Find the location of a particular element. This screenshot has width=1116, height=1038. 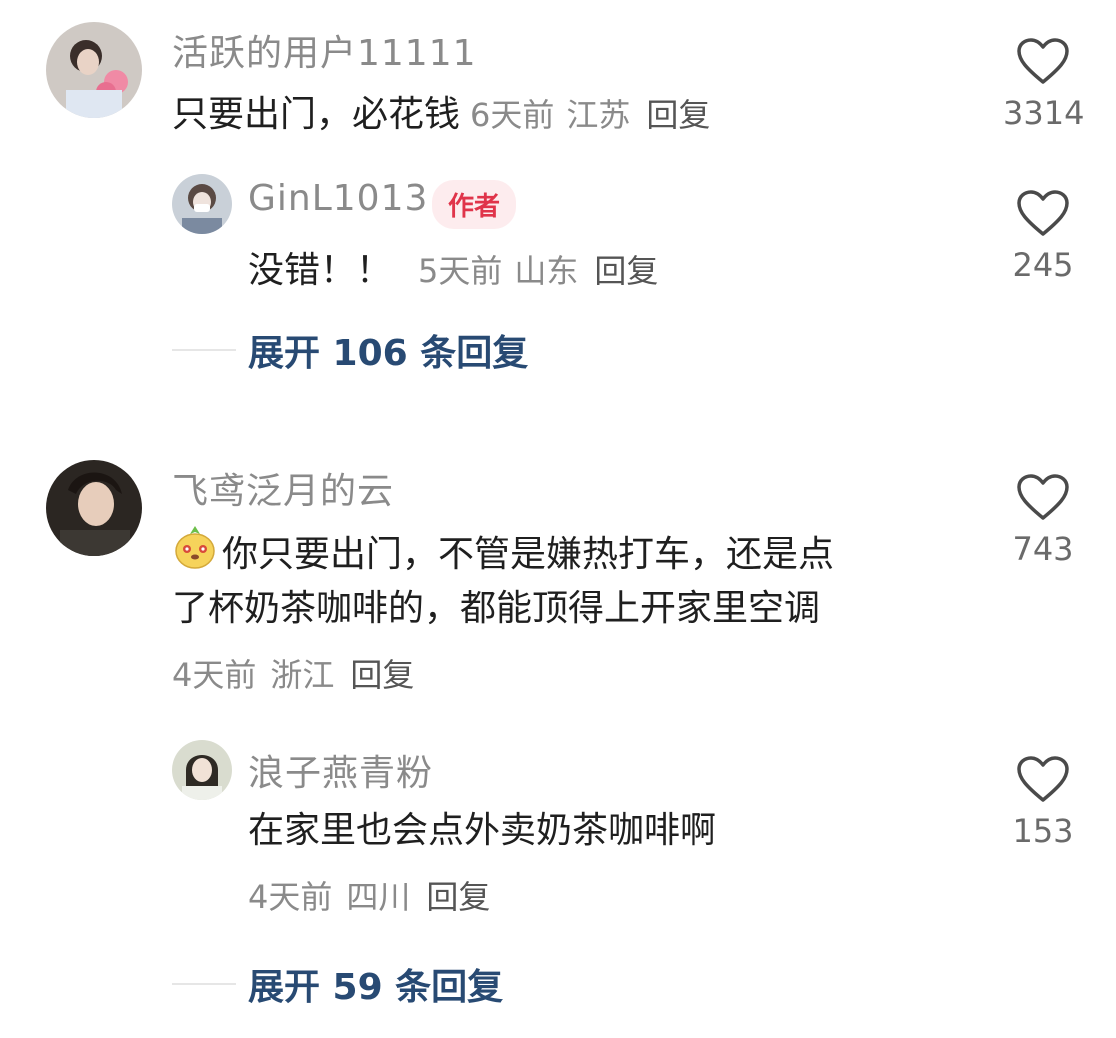

comment-body-line2: 了杯奶茶咖啡的，都能顶得上开家里空调 is located at coordinates (496, 608).